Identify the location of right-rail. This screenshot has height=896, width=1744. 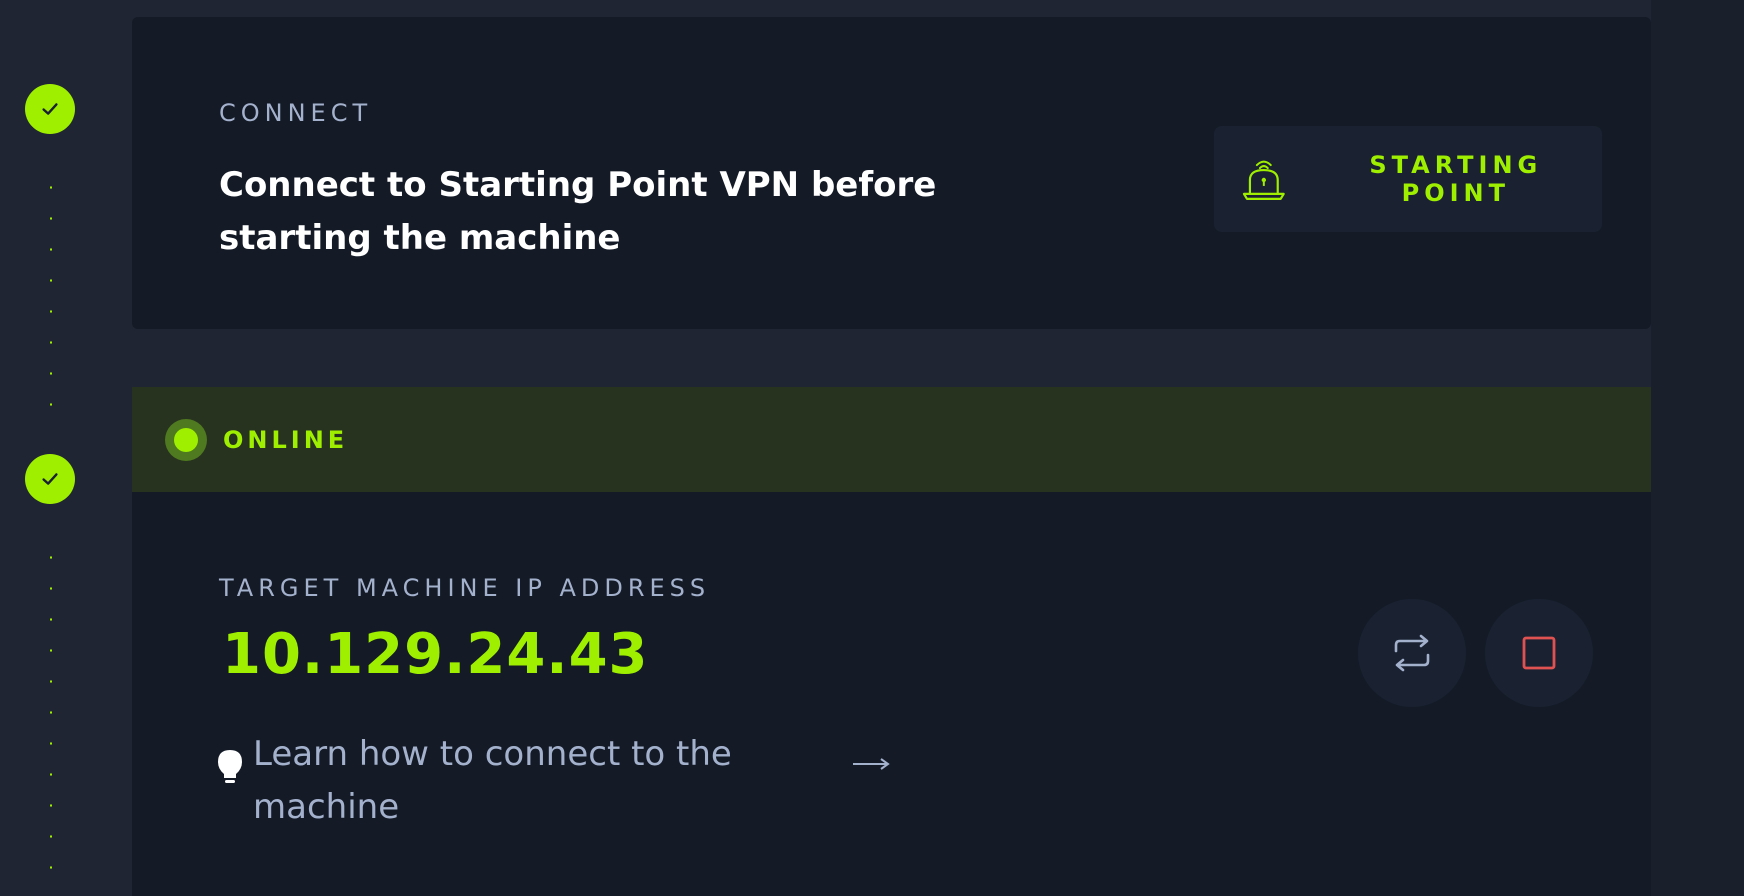
(1697, 448).